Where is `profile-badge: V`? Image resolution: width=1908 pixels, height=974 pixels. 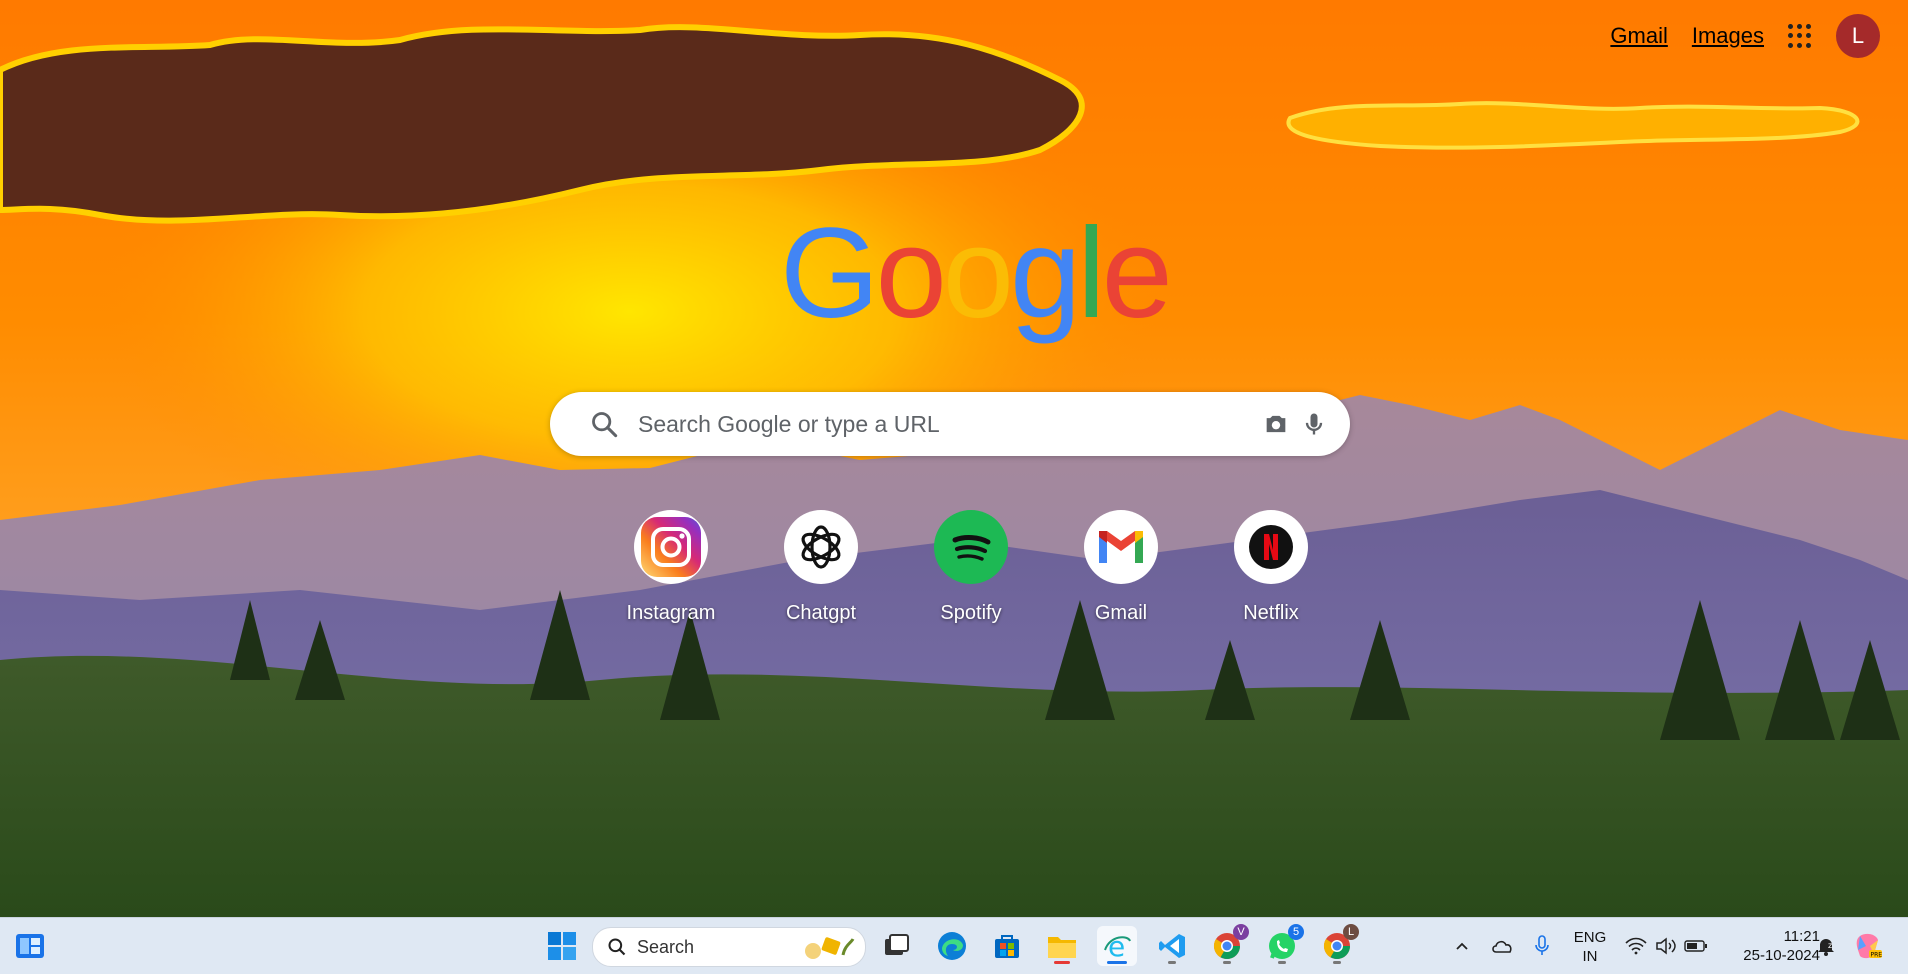 profile-badge: V is located at coordinates (1241, 932).